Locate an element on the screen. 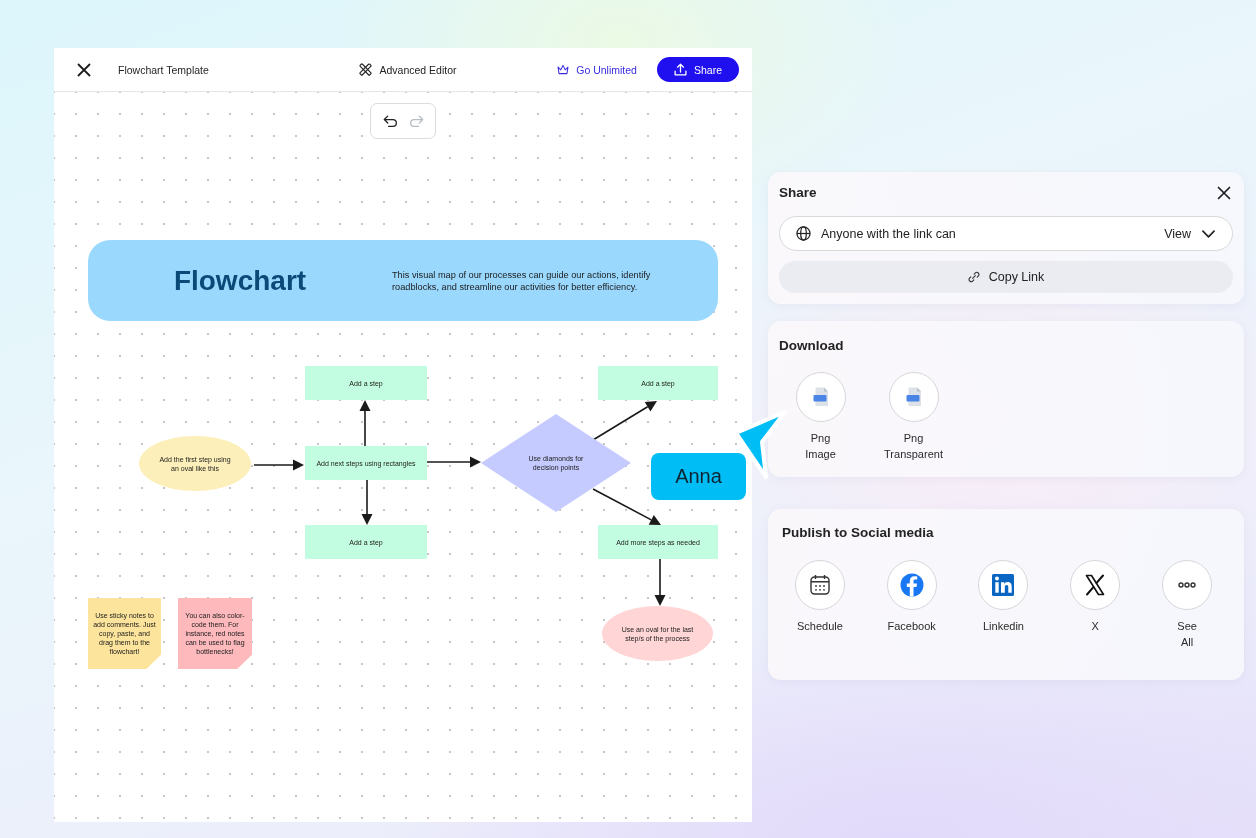 This screenshot has width=1256, height=838. download-option-button: Png Transparent is located at coordinates (913, 417).